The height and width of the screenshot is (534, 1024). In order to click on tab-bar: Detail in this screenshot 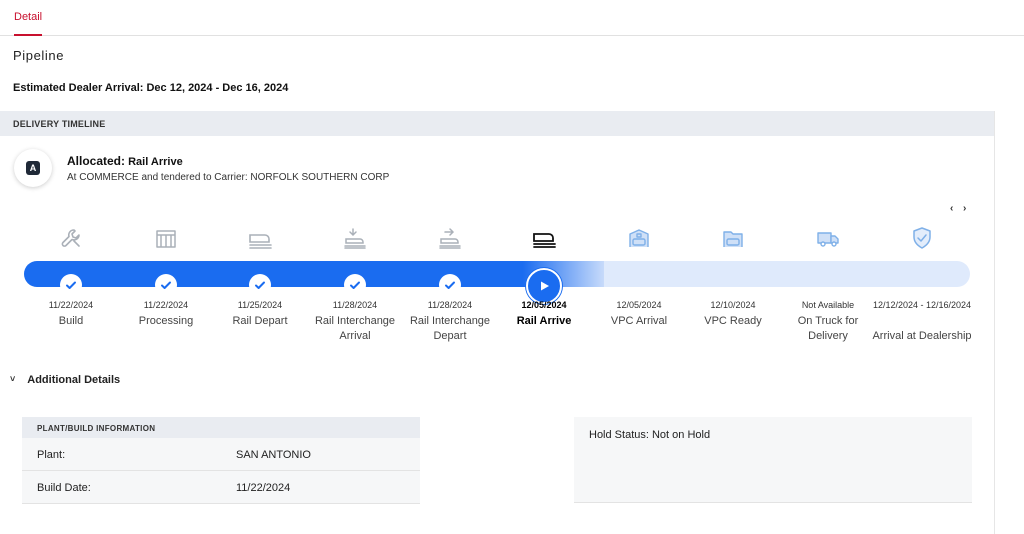, I will do `click(512, 18)`.